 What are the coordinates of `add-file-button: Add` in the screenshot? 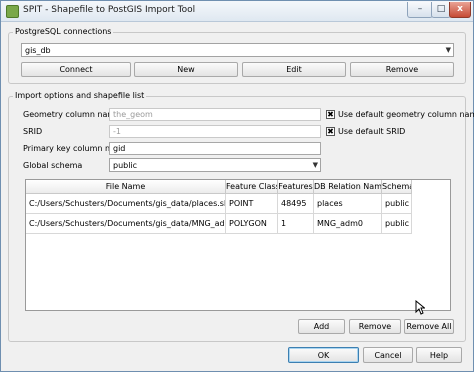 It's located at (321, 326).